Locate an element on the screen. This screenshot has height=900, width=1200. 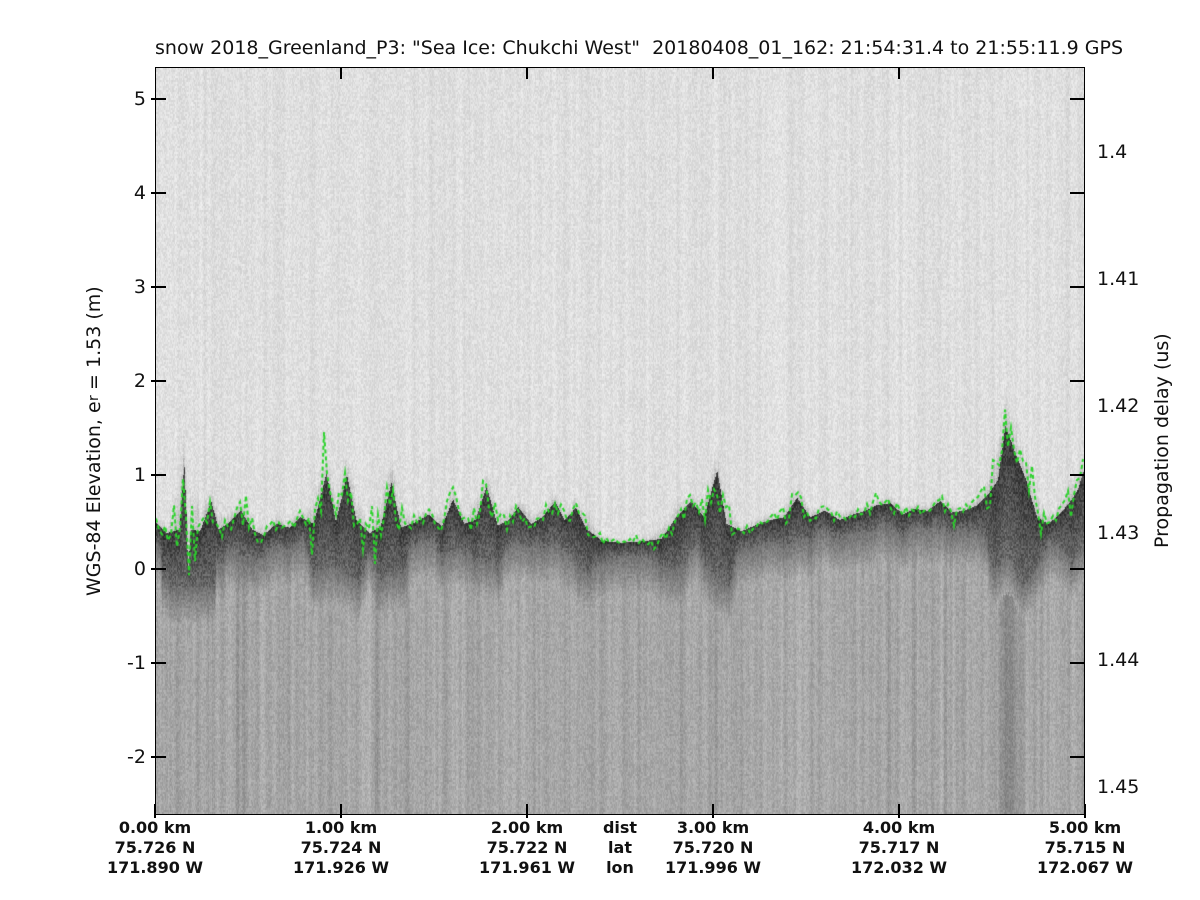
y-right-tick-label: 1.43 is located at coordinates (1118, 533).